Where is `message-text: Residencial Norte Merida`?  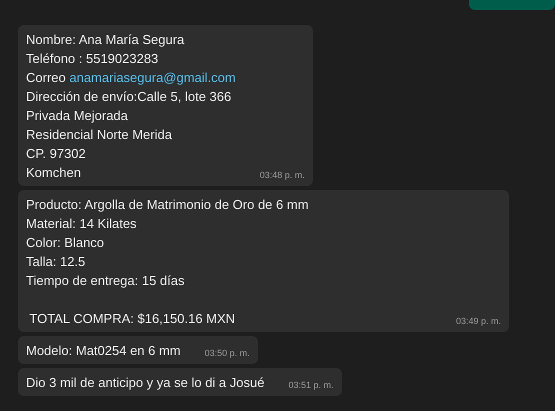 message-text: Residencial Norte Merida is located at coordinates (99, 135).